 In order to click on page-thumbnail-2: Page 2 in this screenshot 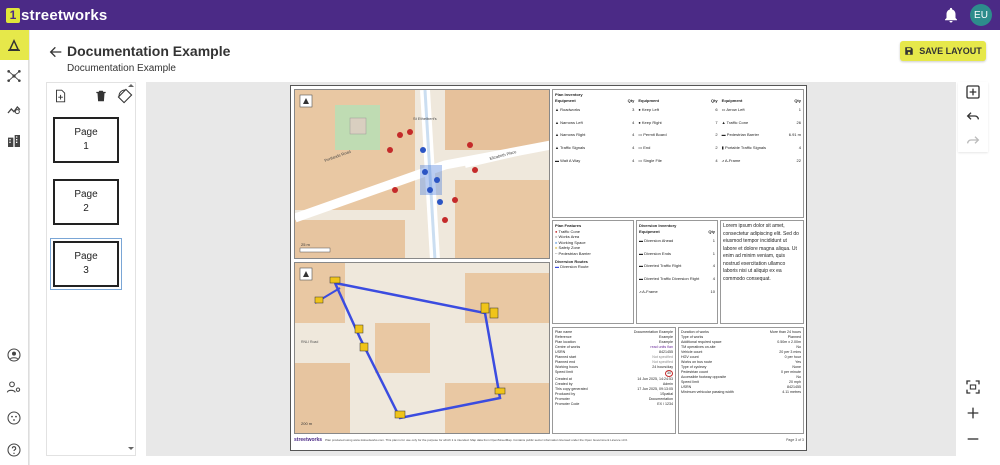, I will do `click(86, 202)`.